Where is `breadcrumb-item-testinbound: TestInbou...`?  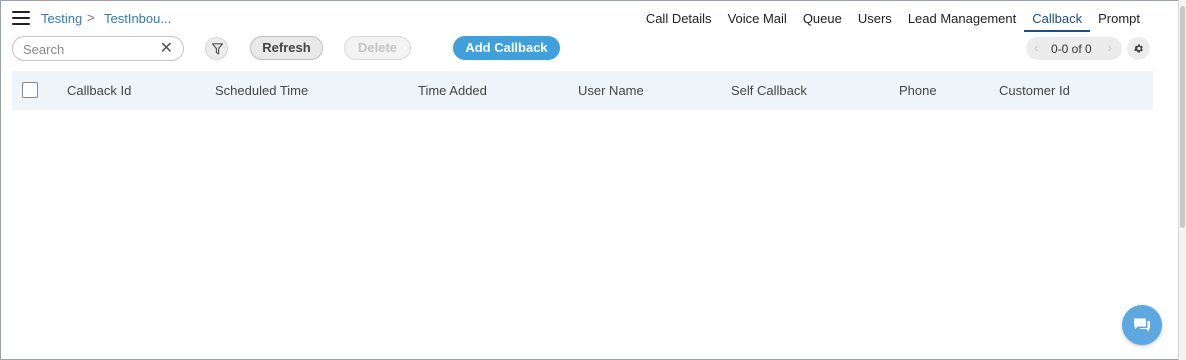 breadcrumb-item-testinbound: TestInbou... is located at coordinates (137, 18).